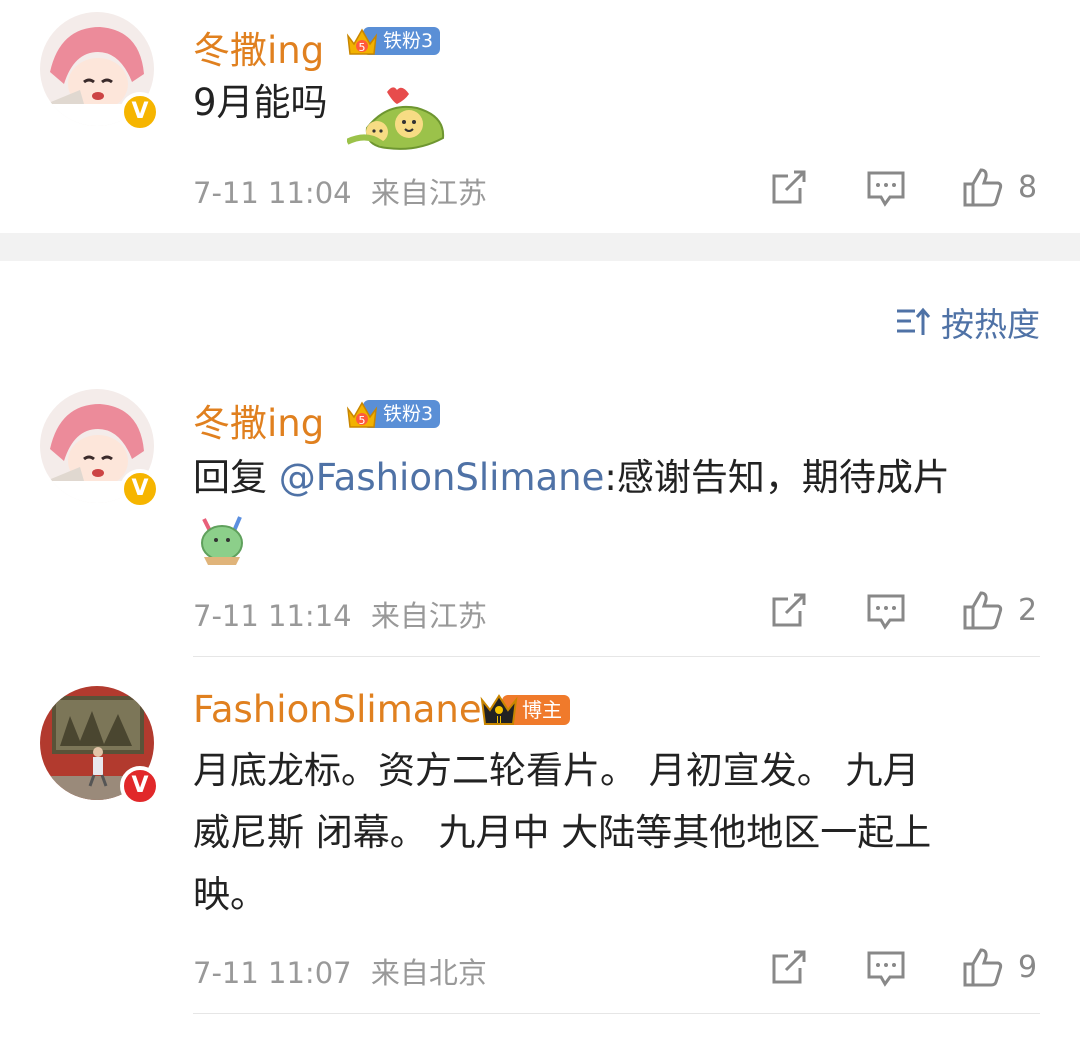  I want to click on like-count: 9, so click(1028, 967).